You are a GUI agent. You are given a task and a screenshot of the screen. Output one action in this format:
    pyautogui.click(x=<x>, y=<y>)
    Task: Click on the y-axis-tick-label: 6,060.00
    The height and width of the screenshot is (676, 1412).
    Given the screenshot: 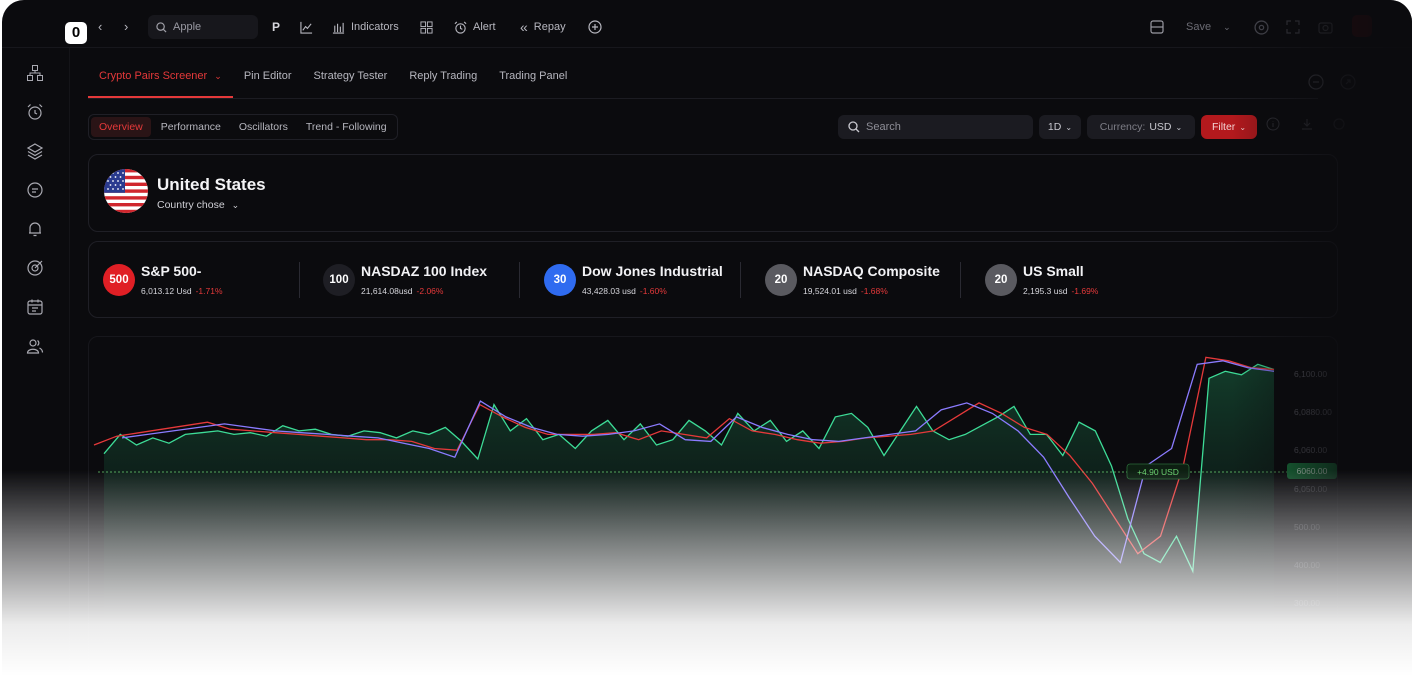 What is the action you would take?
    pyautogui.click(x=1310, y=450)
    